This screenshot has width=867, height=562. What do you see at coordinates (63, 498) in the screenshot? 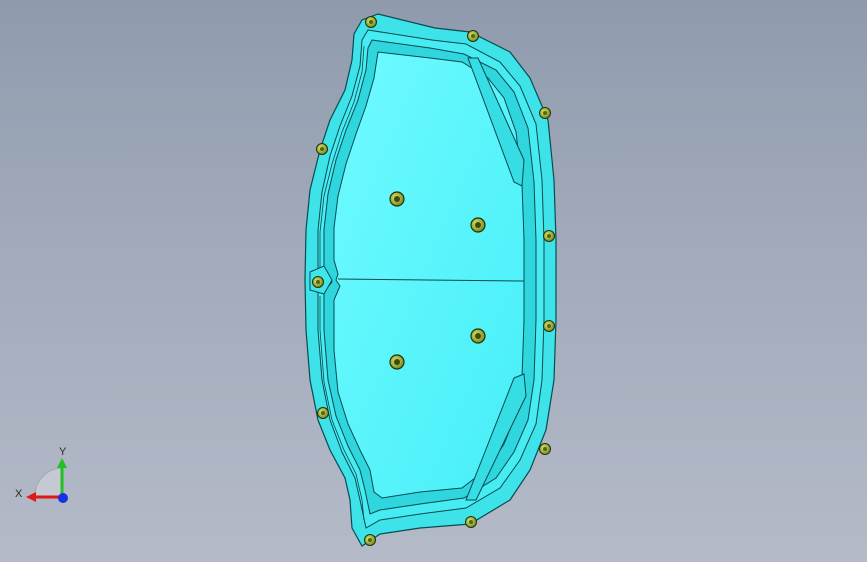
I see `z-axis-icon` at bounding box center [63, 498].